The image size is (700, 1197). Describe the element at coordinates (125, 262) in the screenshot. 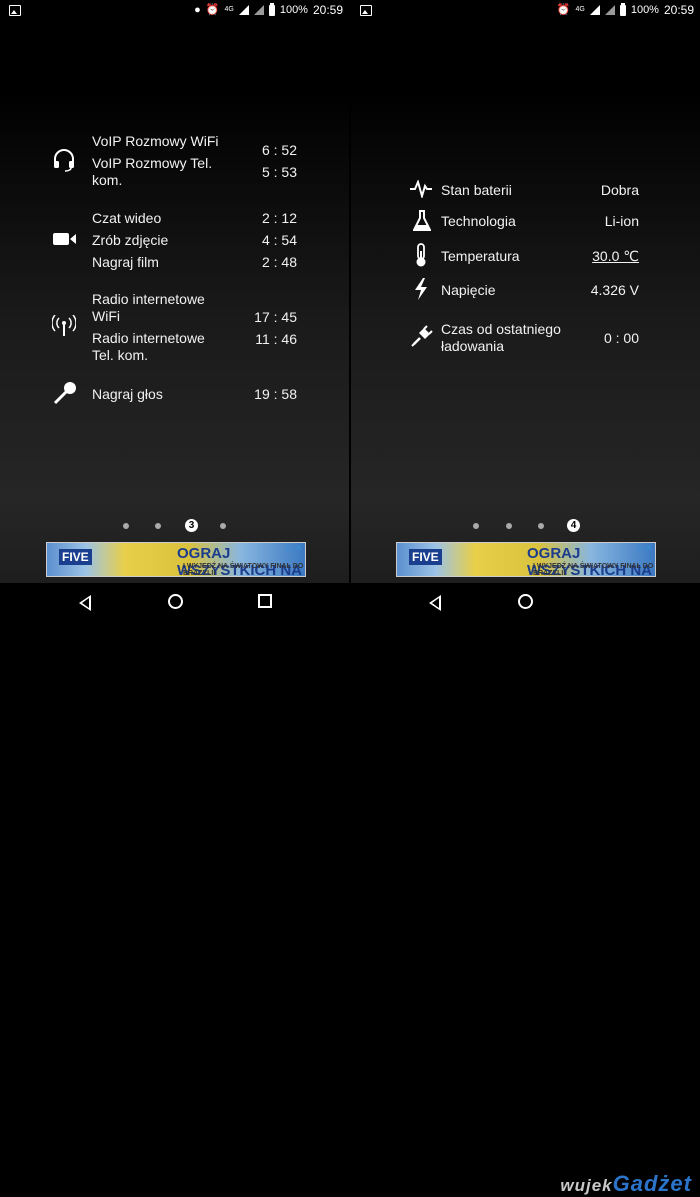

I see `record-video-label: Nagraj film` at that location.